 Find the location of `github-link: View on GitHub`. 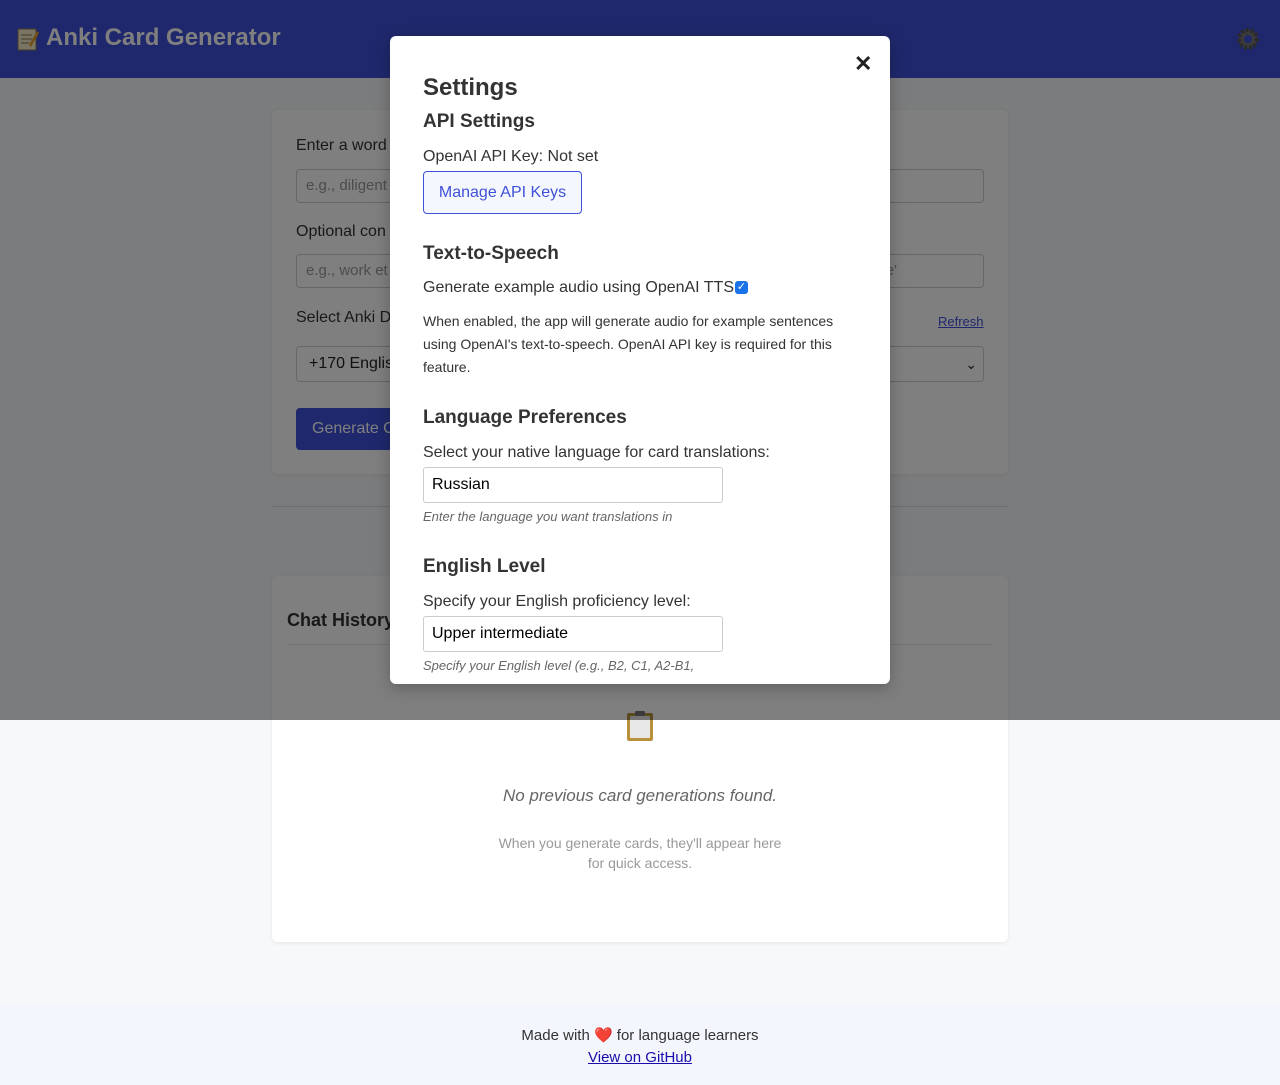

github-link: View on GitHub is located at coordinates (640, 1057).